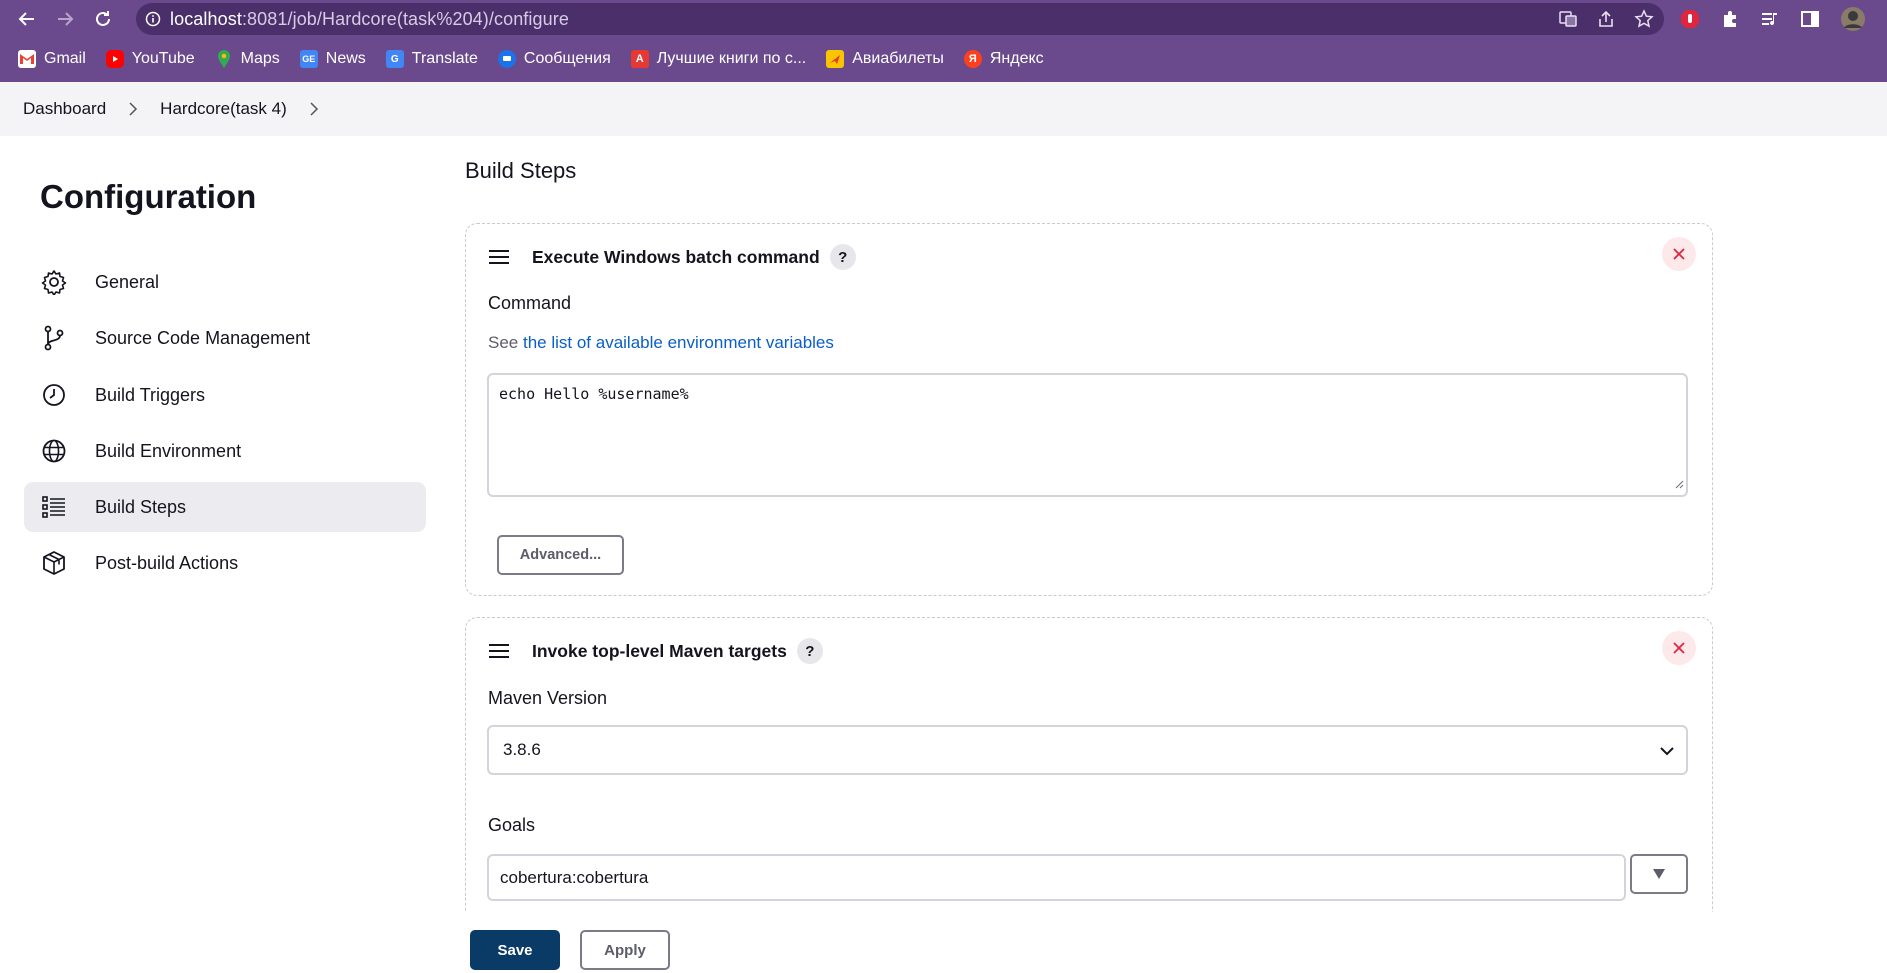 The width and height of the screenshot is (1887, 973). Describe the element at coordinates (574, 877) in the screenshot. I see `goals-value: cobertura:cobertura` at that location.